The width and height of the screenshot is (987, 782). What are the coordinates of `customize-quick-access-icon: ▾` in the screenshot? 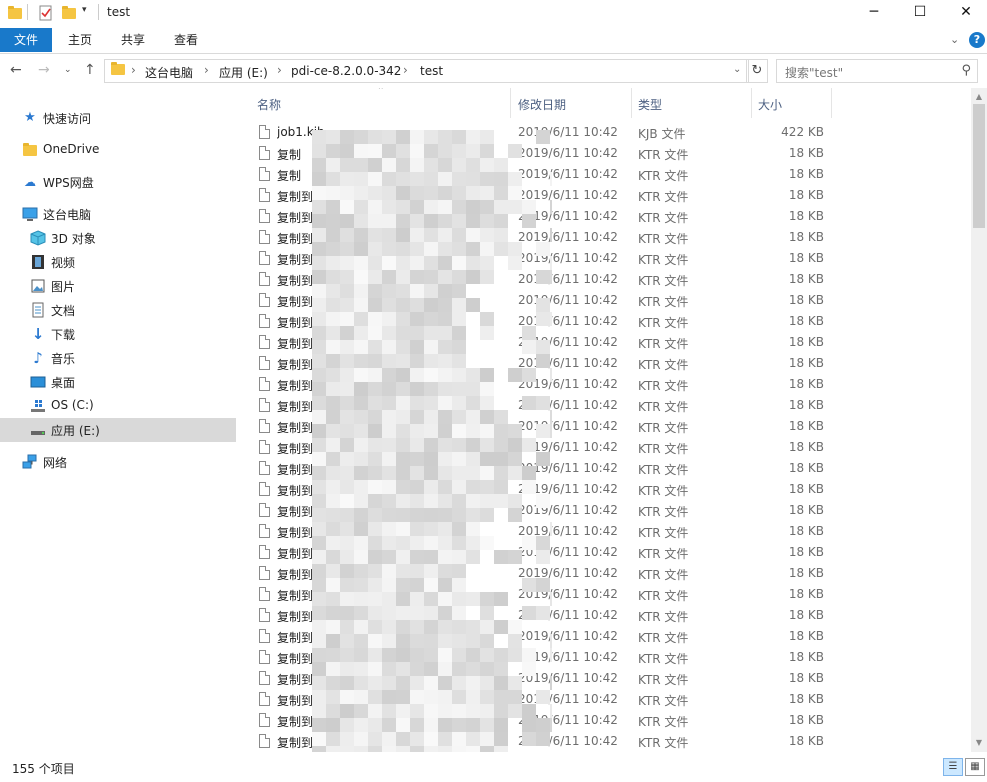 It's located at (89, 13).